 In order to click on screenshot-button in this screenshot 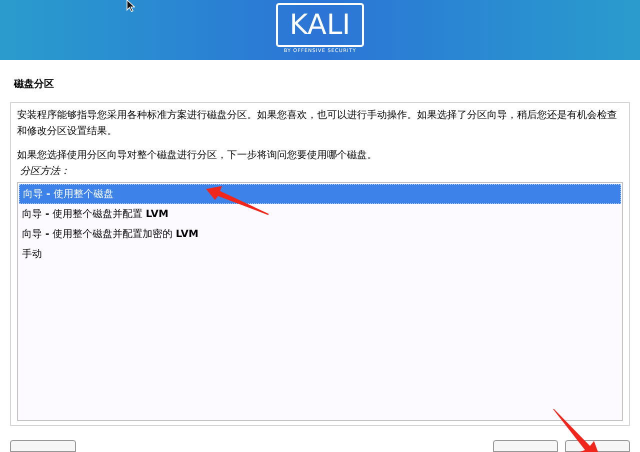, I will do `click(525, 446)`.